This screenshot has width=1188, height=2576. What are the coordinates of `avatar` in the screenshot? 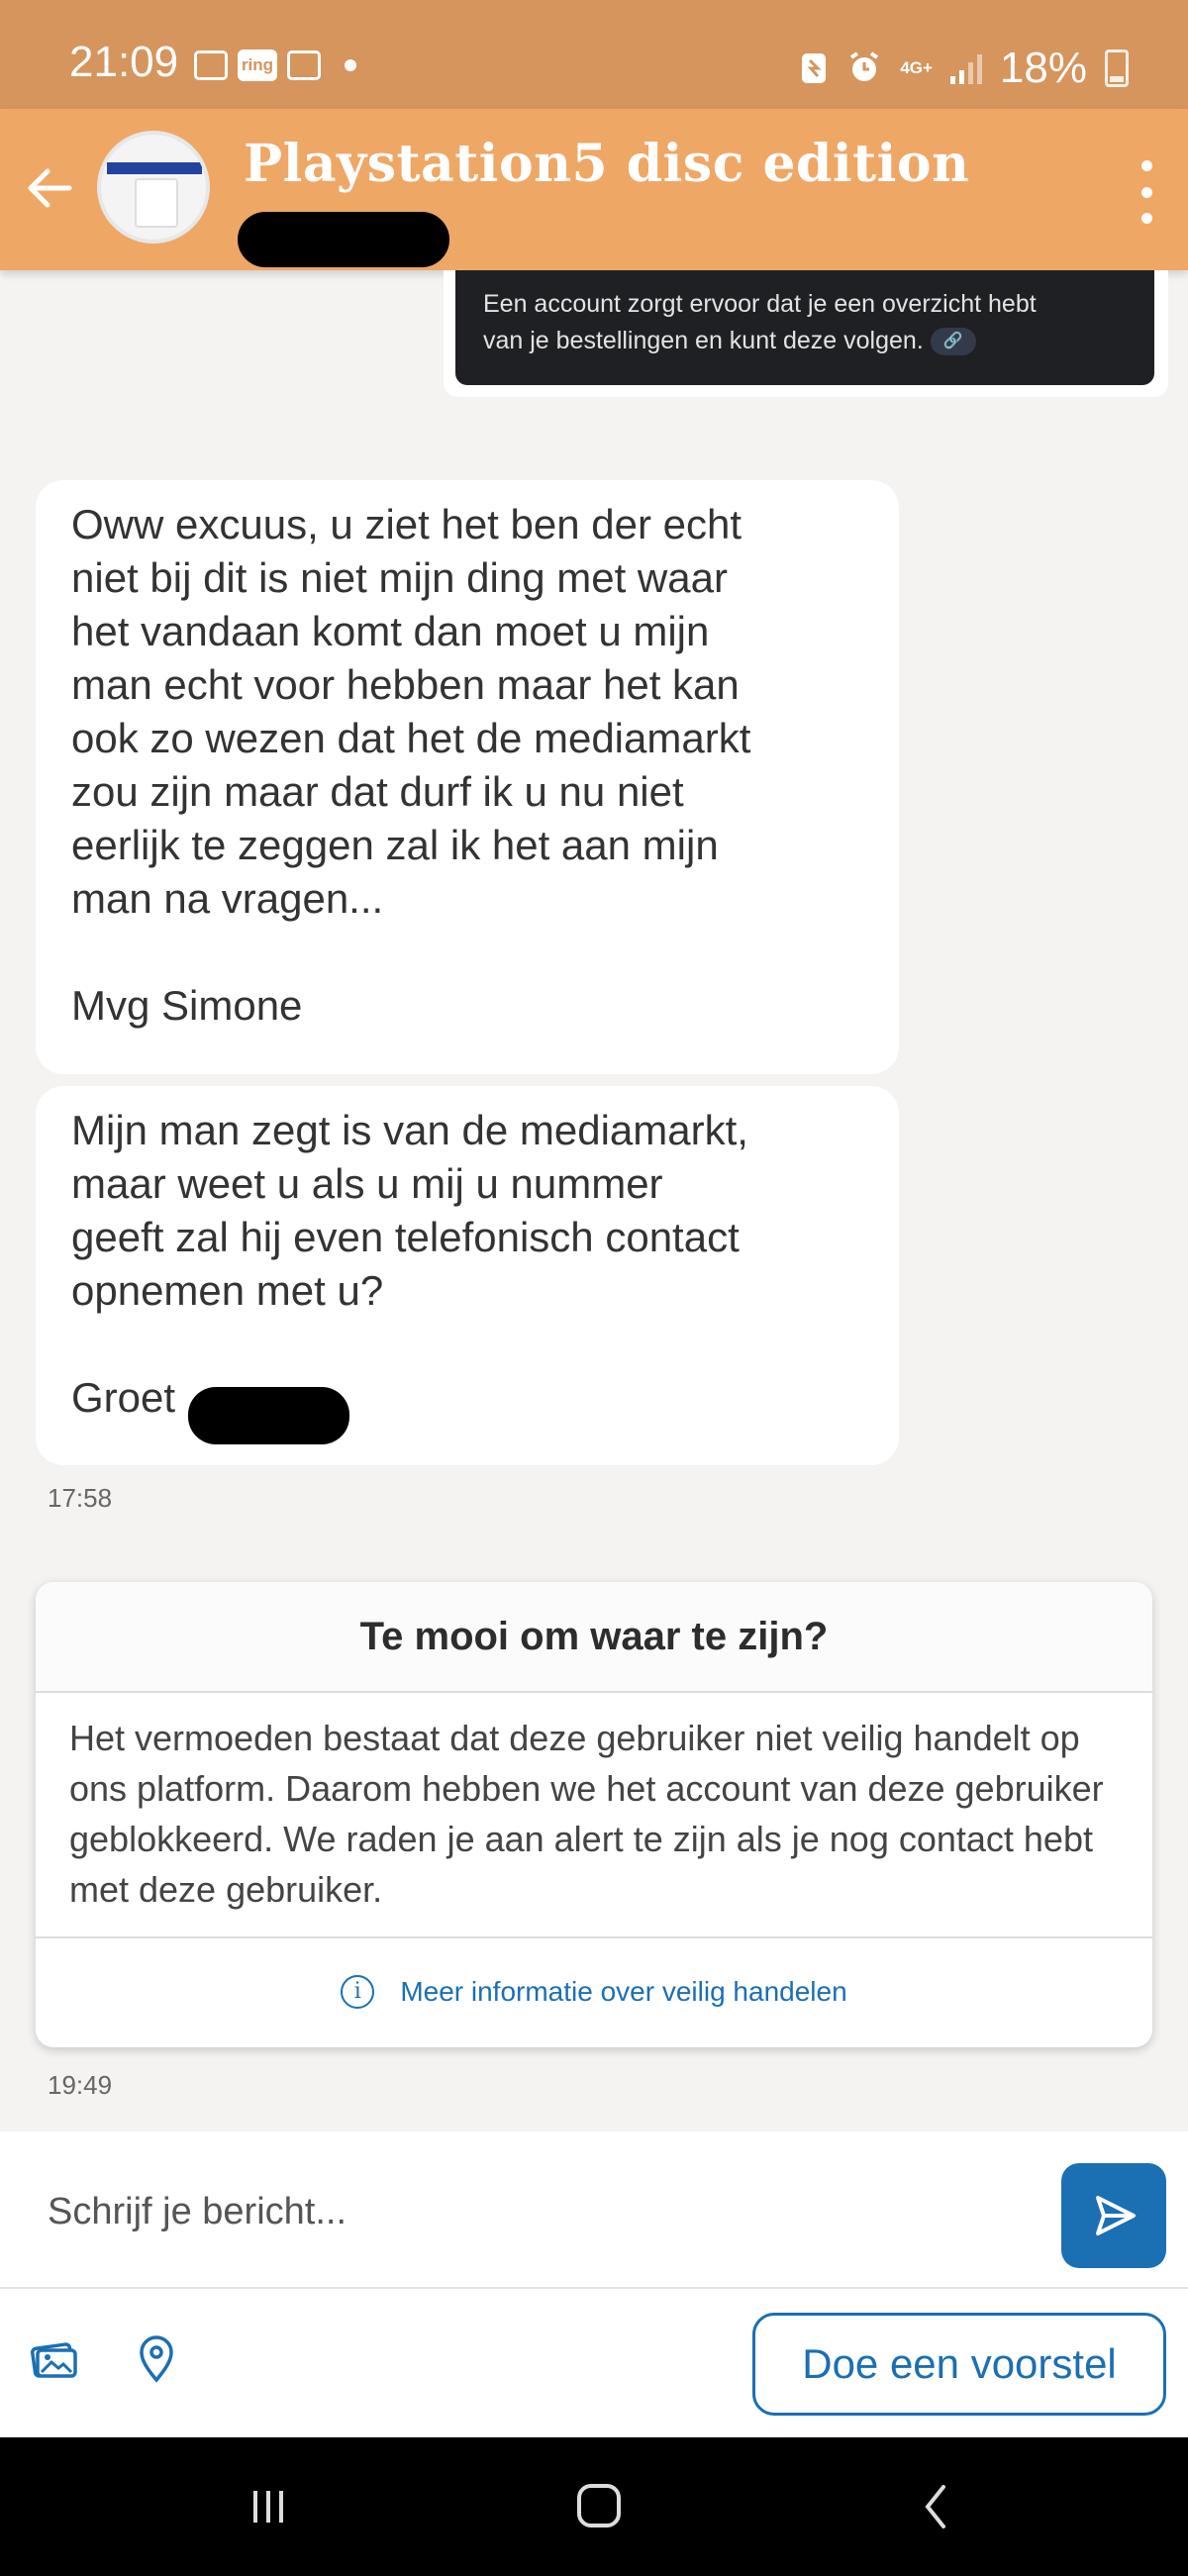 It's located at (153, 188).